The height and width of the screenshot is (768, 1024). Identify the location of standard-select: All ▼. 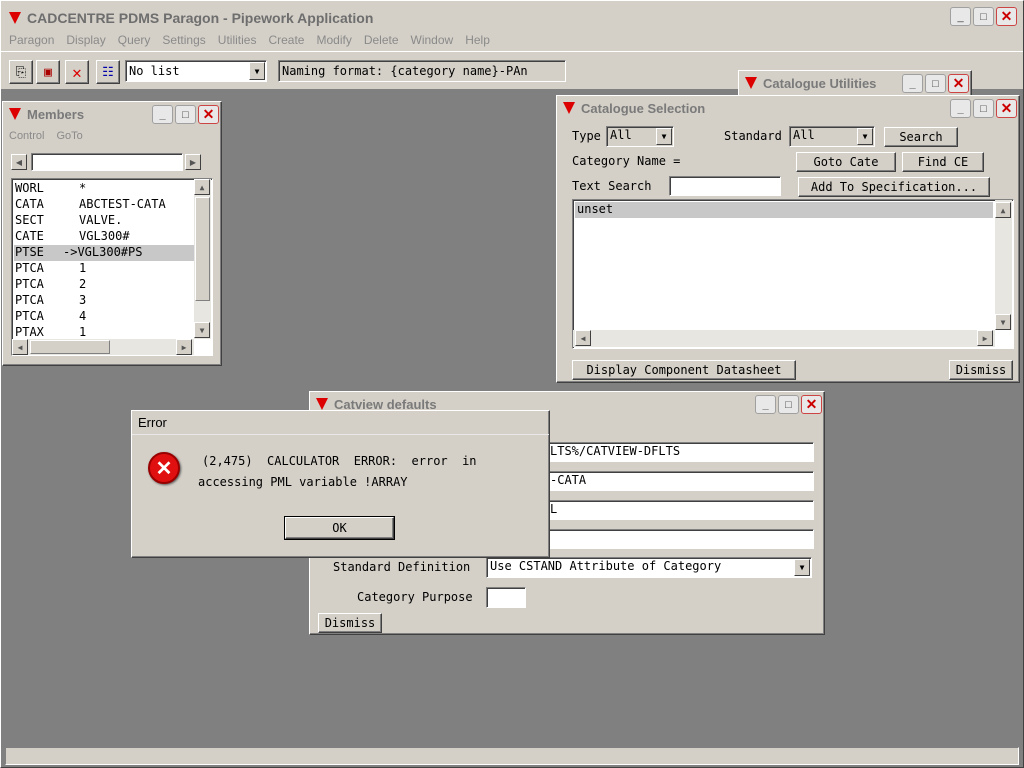
(832, 136).